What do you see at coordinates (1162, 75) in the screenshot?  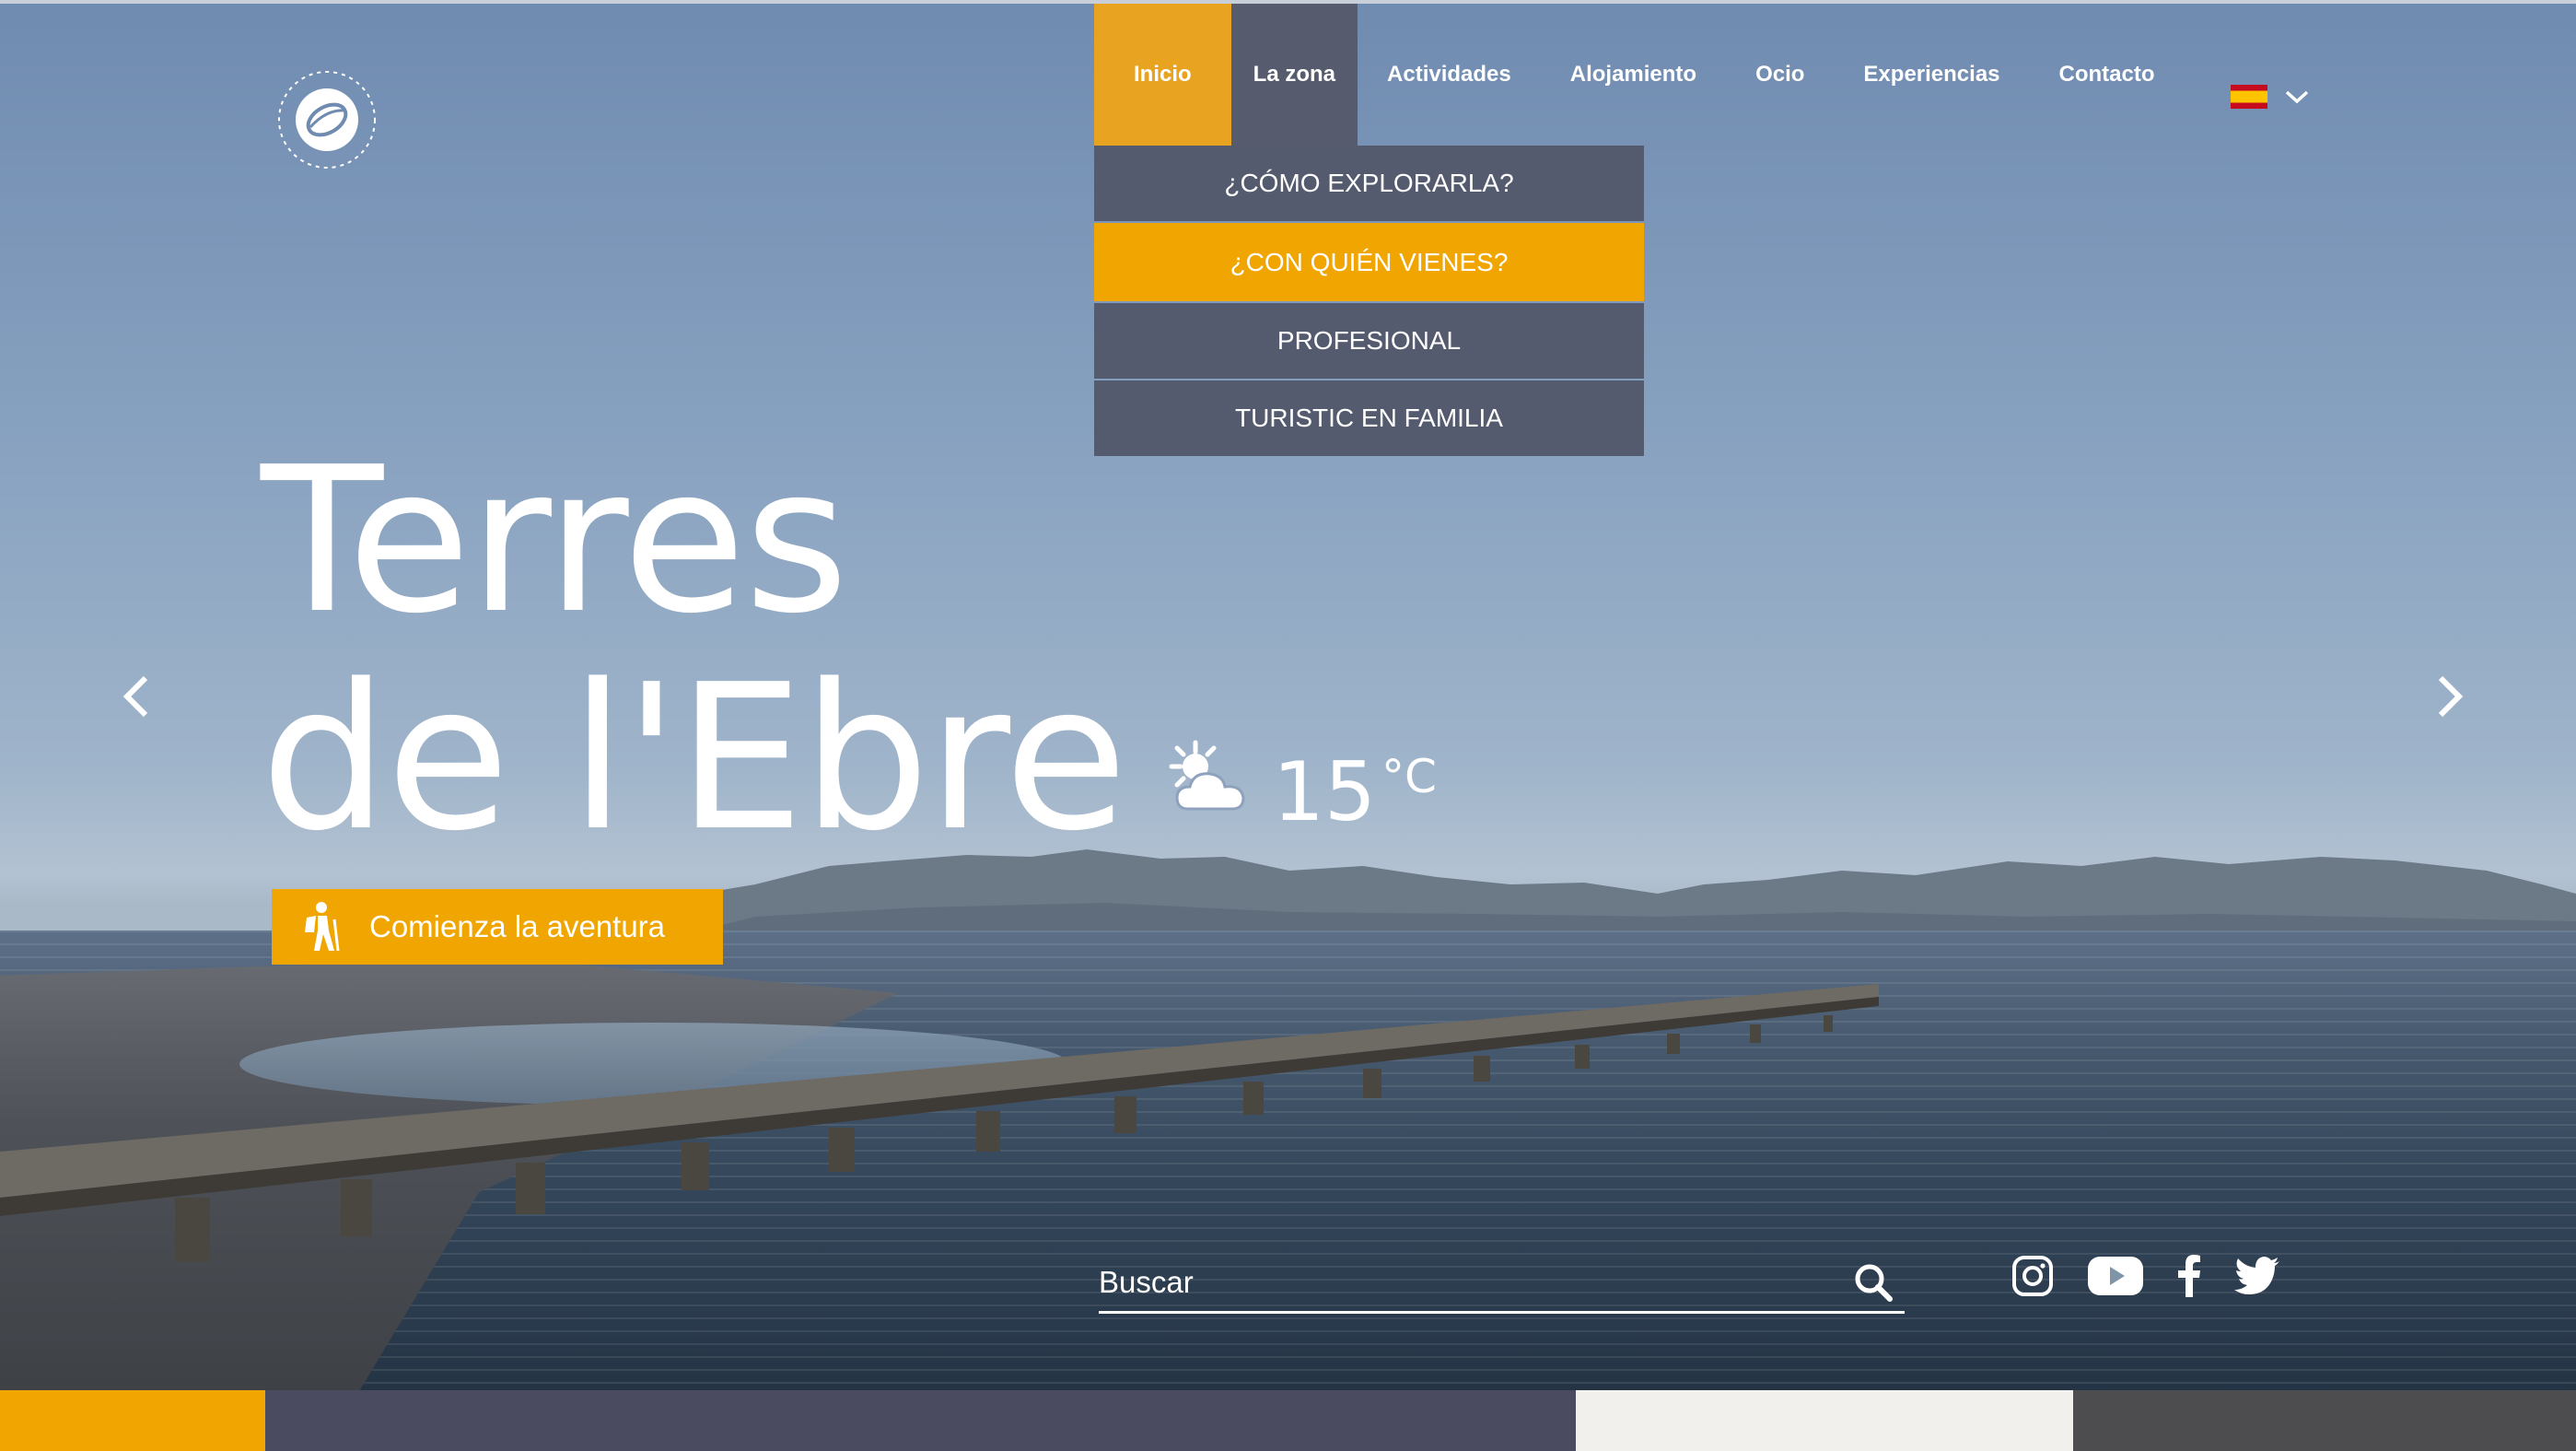 I see `nav-item-inicio: Inicio` at bounding box center [1162, 75].